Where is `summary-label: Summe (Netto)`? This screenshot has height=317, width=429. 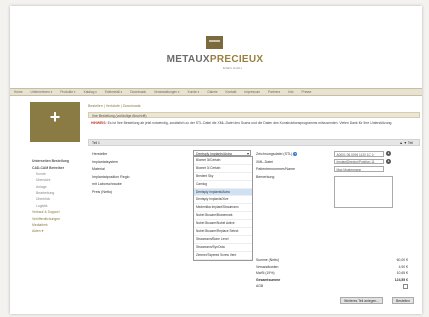 summary-label: Summe (Netto) is located at coordinates (267, 260).